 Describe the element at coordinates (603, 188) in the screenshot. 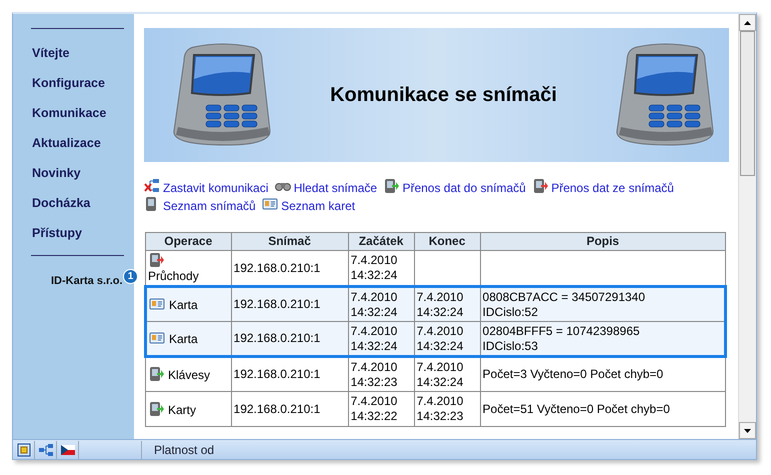

I see `action-link: Přenos dat ze snímačů` at that location.